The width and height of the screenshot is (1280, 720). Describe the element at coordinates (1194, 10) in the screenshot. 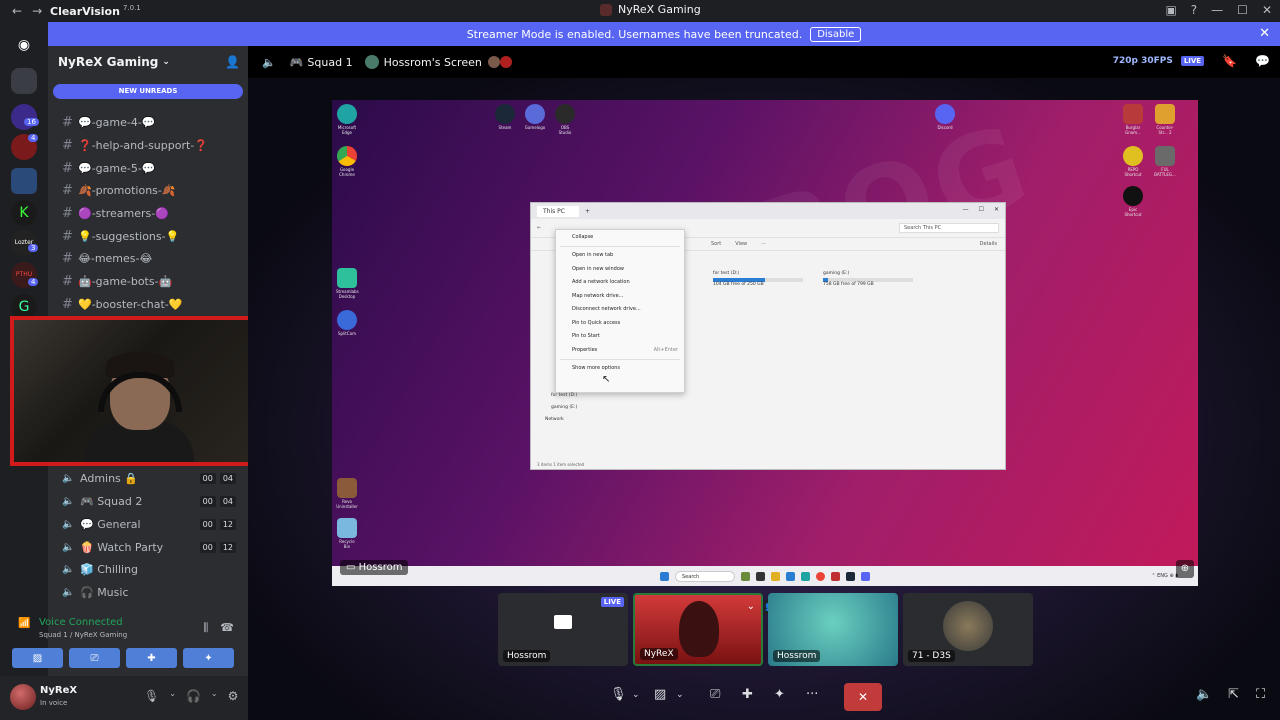

I see `help-icon: ?` at that location.